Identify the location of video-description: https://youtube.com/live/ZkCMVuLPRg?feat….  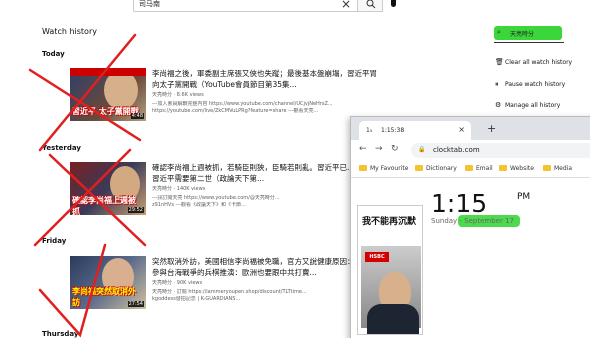
(235, 111).